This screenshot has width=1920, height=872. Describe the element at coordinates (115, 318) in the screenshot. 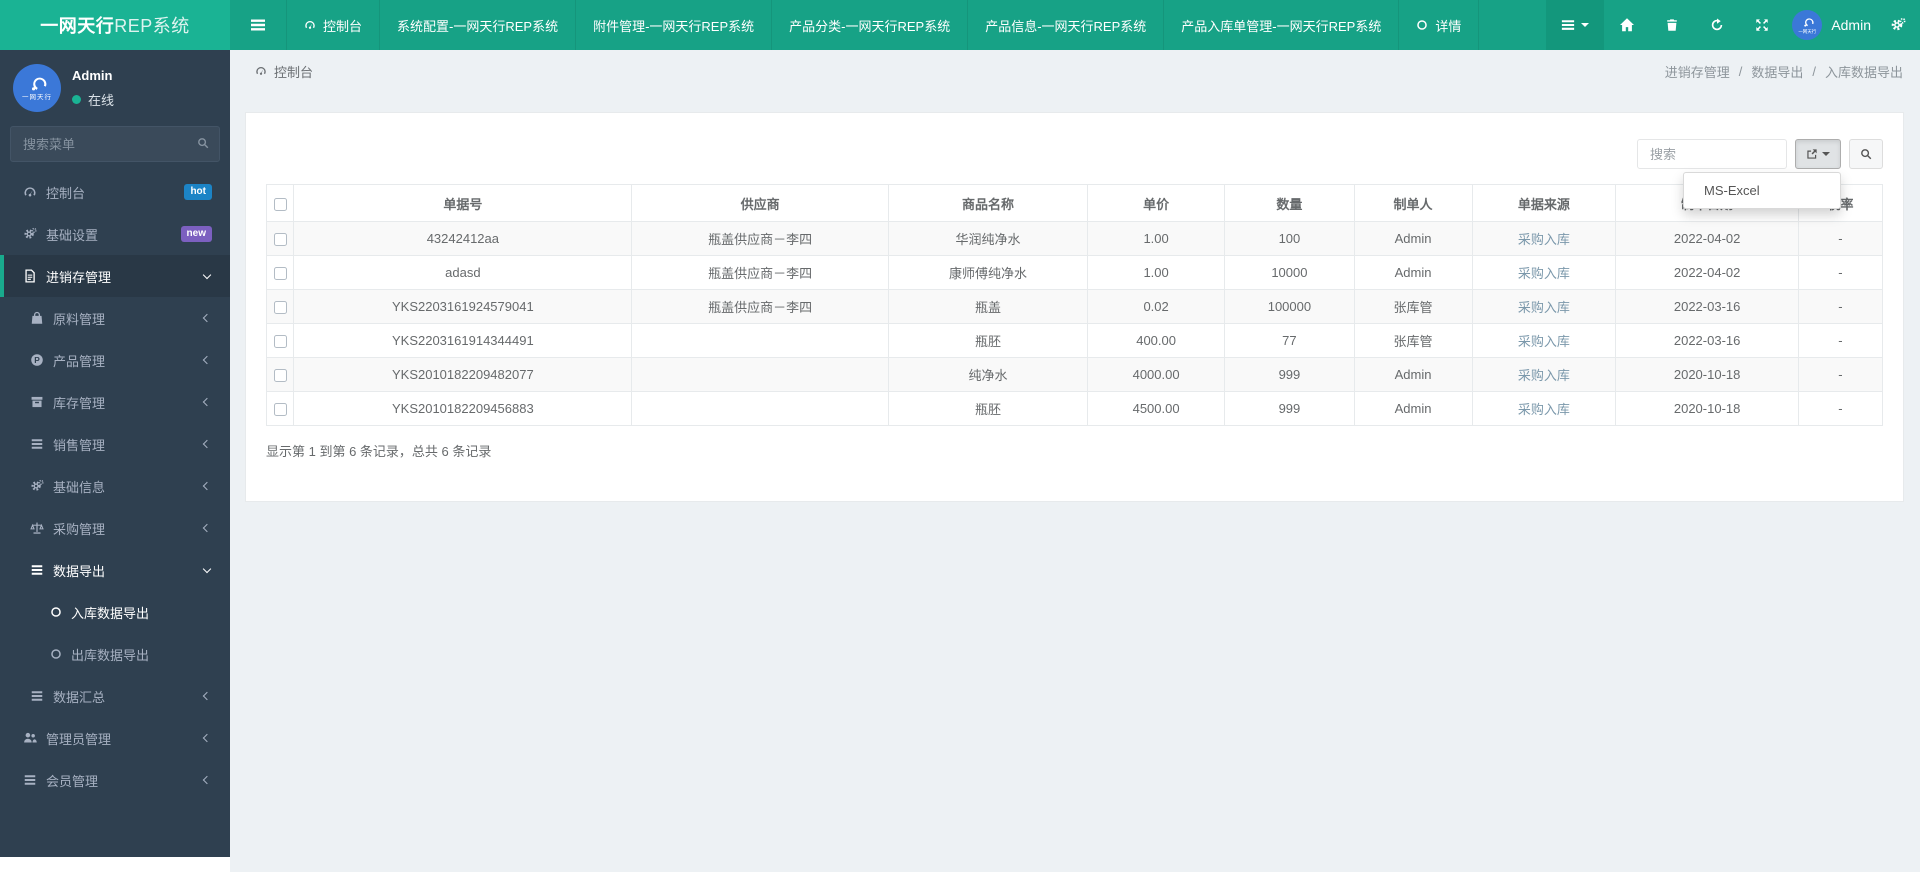

I see `sidebar-item-raw-materials: 原料管理` at that location.